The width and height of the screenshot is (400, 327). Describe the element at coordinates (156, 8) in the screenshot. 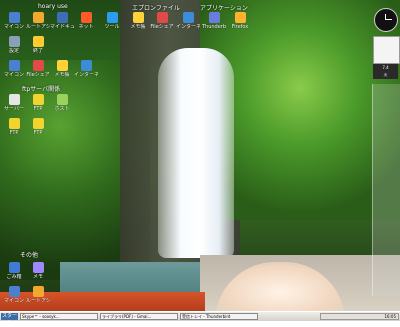

I see `banner-label-1: エプロンファイル` at that location.